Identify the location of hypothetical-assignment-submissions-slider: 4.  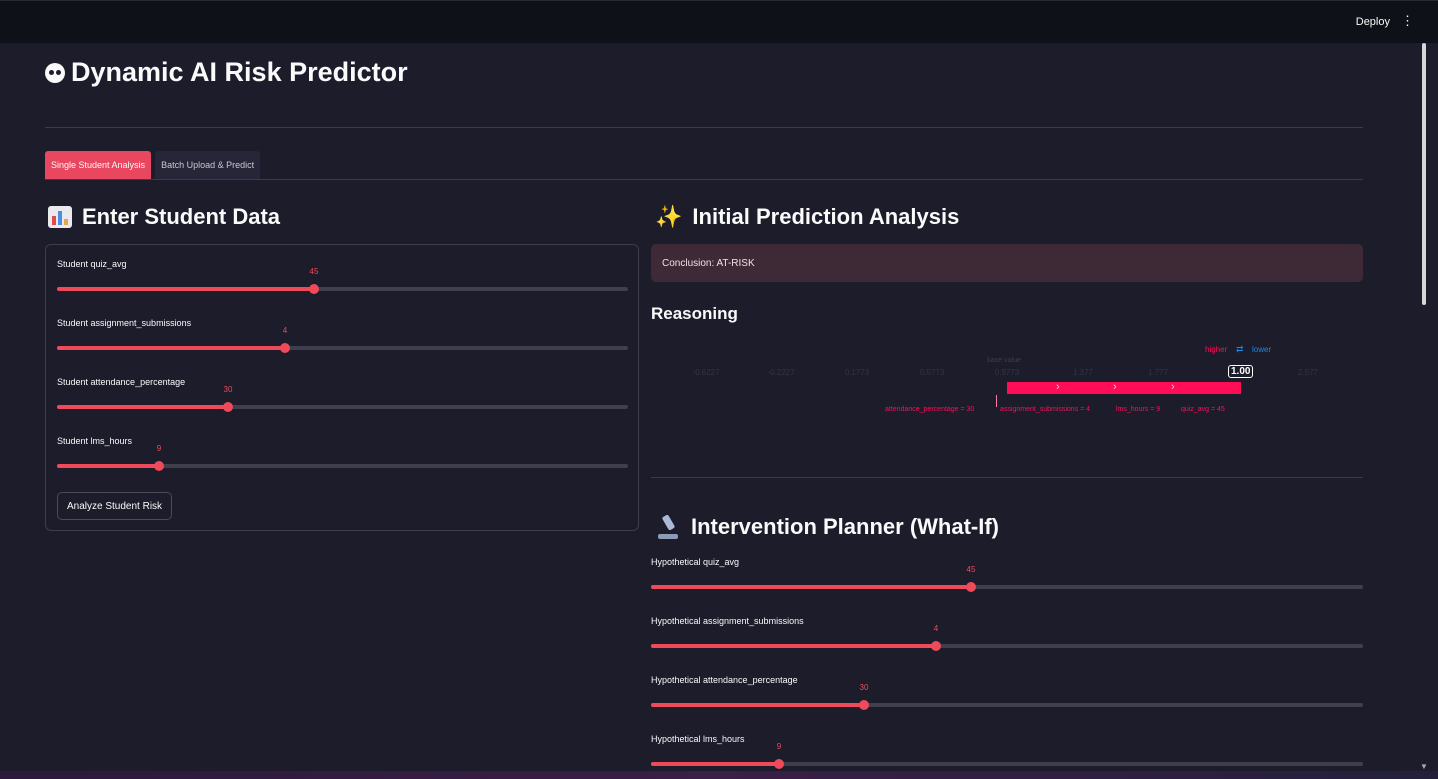
(1007, 637).